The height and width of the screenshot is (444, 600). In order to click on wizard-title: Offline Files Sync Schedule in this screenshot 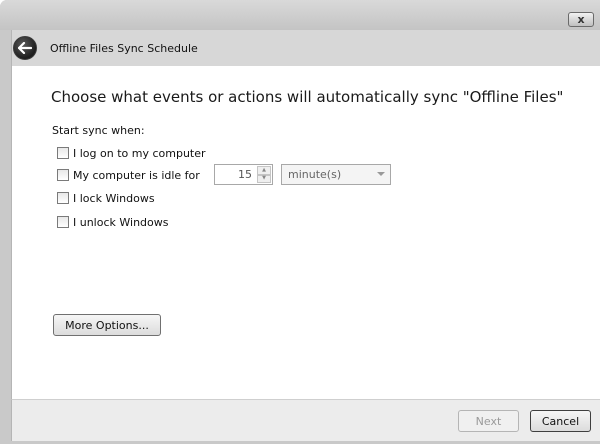, I will do `click(124, 48)`.